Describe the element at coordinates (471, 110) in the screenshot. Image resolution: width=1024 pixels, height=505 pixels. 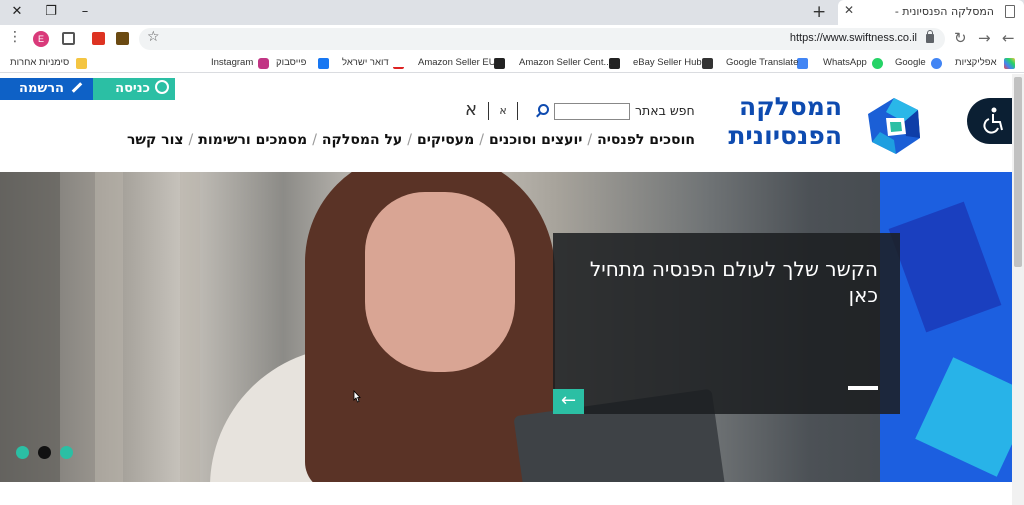
I see `font-size-large-button: א` at that location.